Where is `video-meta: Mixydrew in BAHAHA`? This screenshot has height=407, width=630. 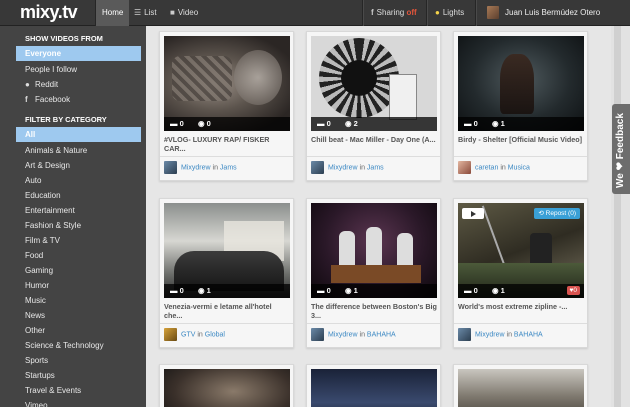 video-meta: Mixydrew in BAHAHA is located at coordinates (500, 335).